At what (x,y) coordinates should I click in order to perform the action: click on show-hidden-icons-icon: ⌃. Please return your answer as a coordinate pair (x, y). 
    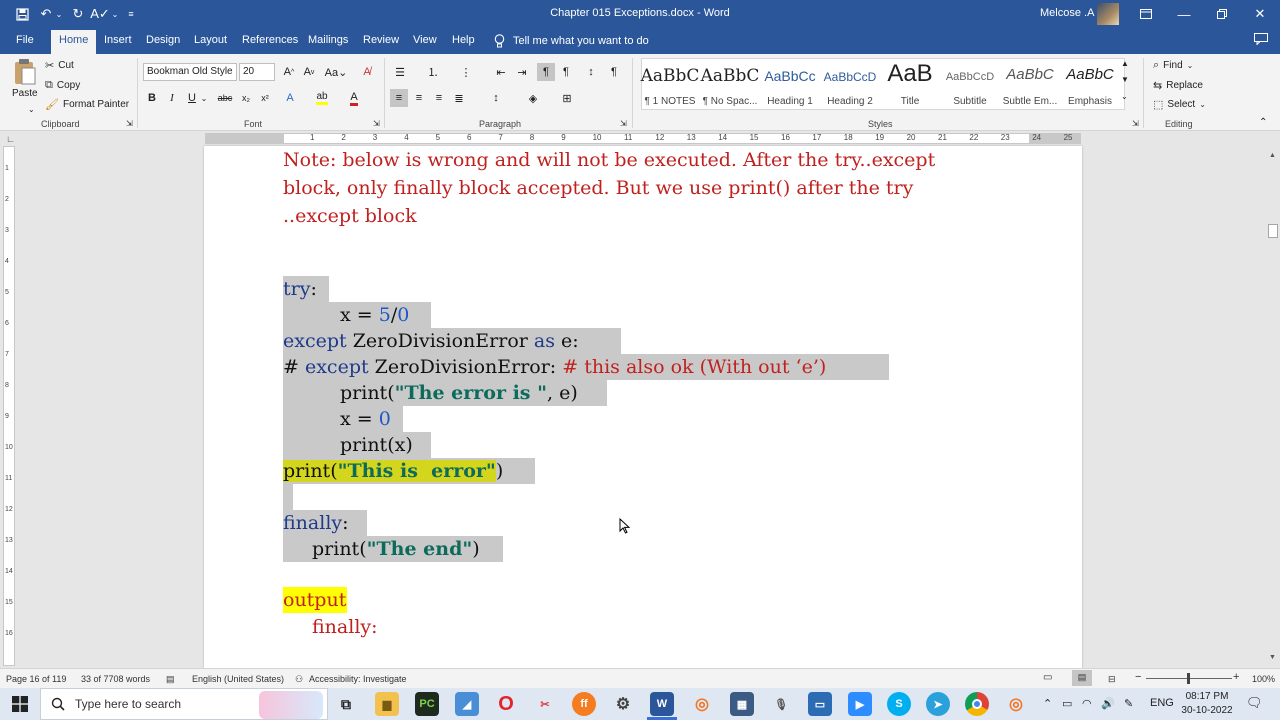
    Looking at the image, I should click on (1047, 703).